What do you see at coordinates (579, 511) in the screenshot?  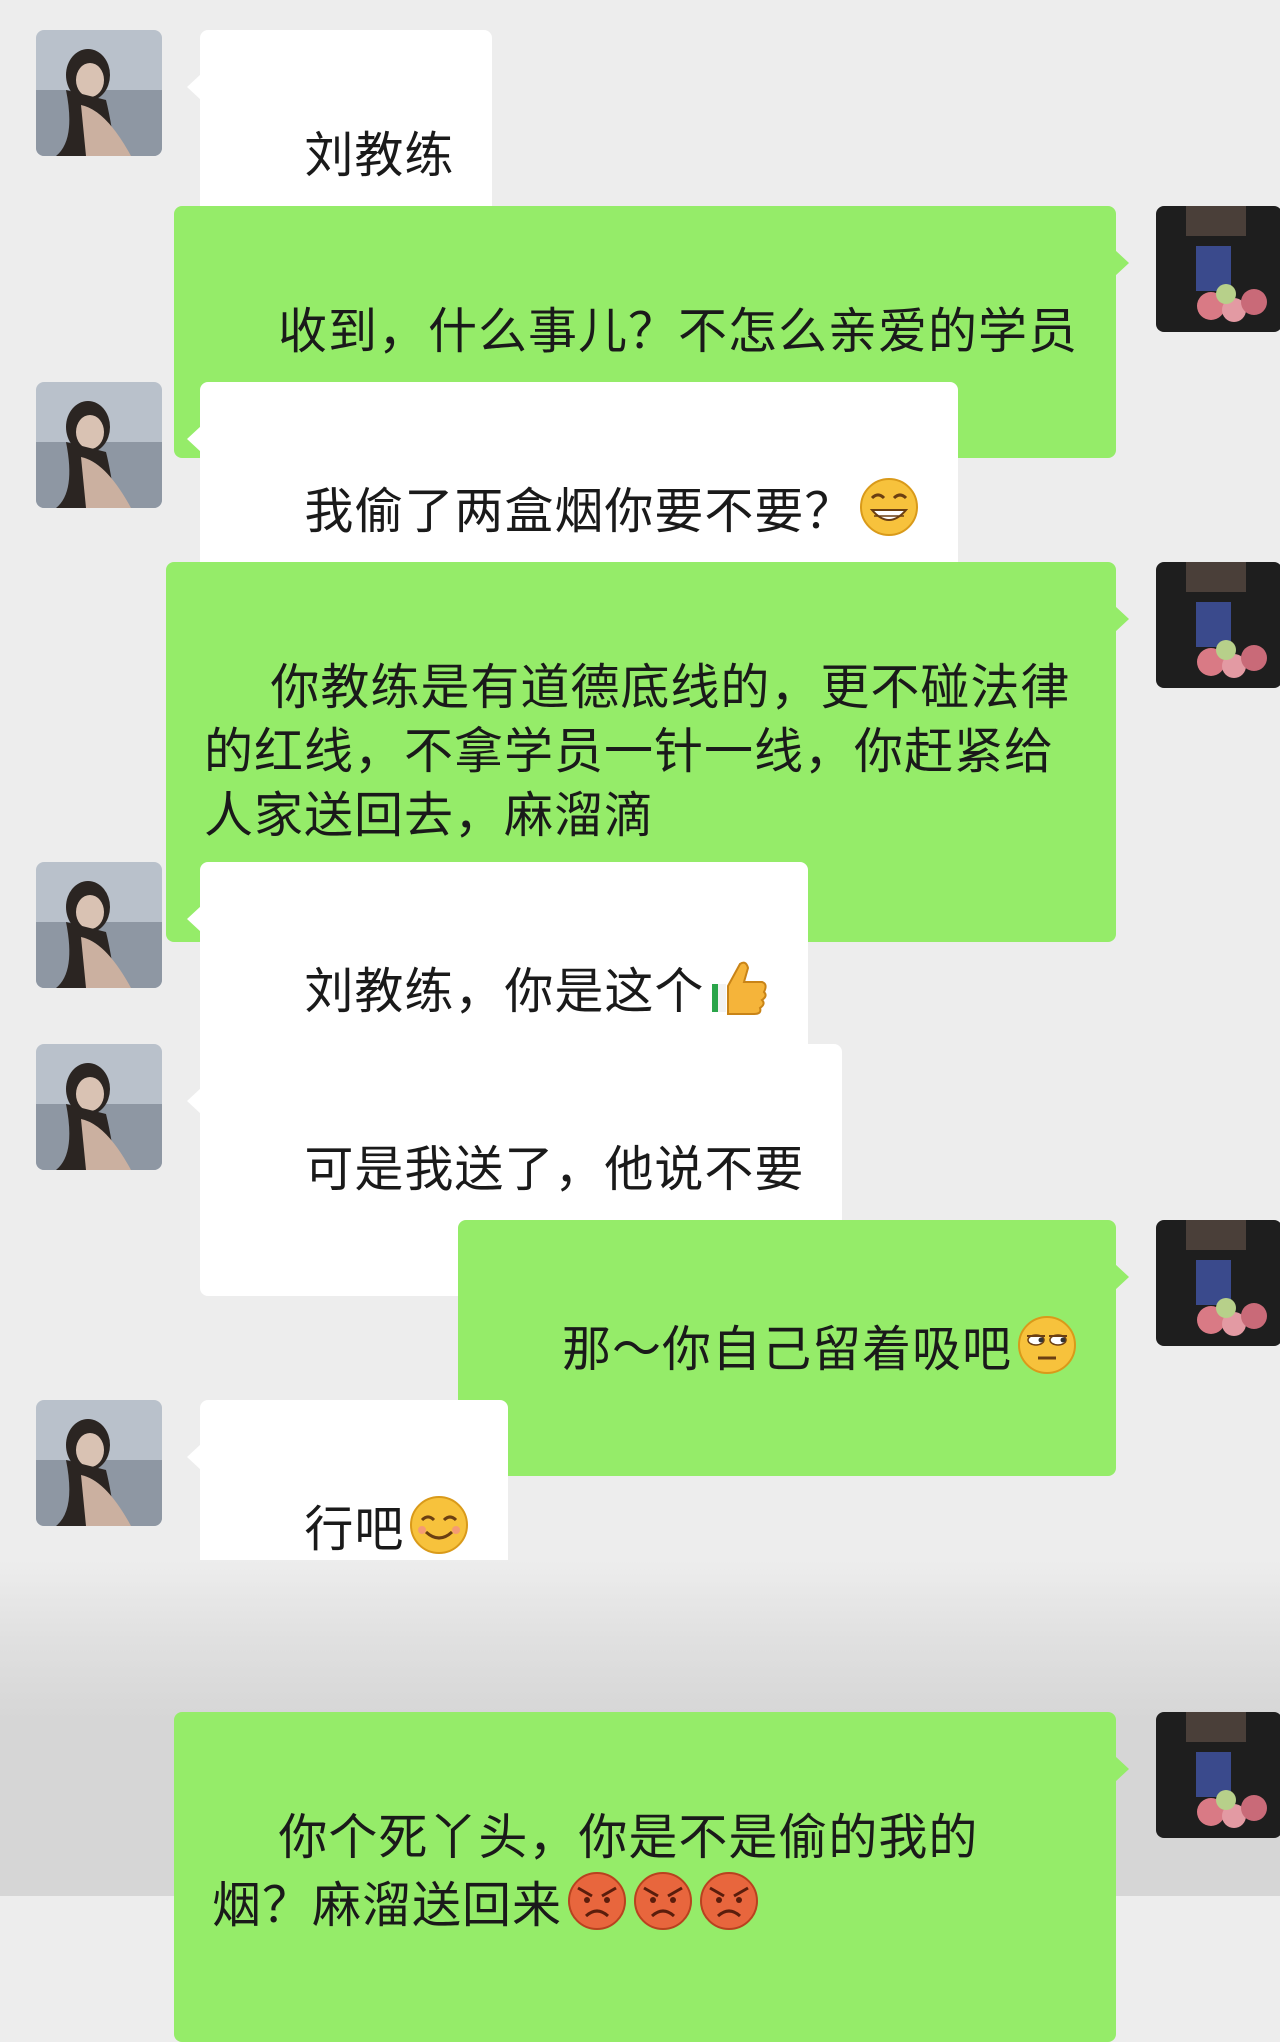 I see `message-text: 我偷了两盒烟你要不要？` at bounding box center [579, 511].